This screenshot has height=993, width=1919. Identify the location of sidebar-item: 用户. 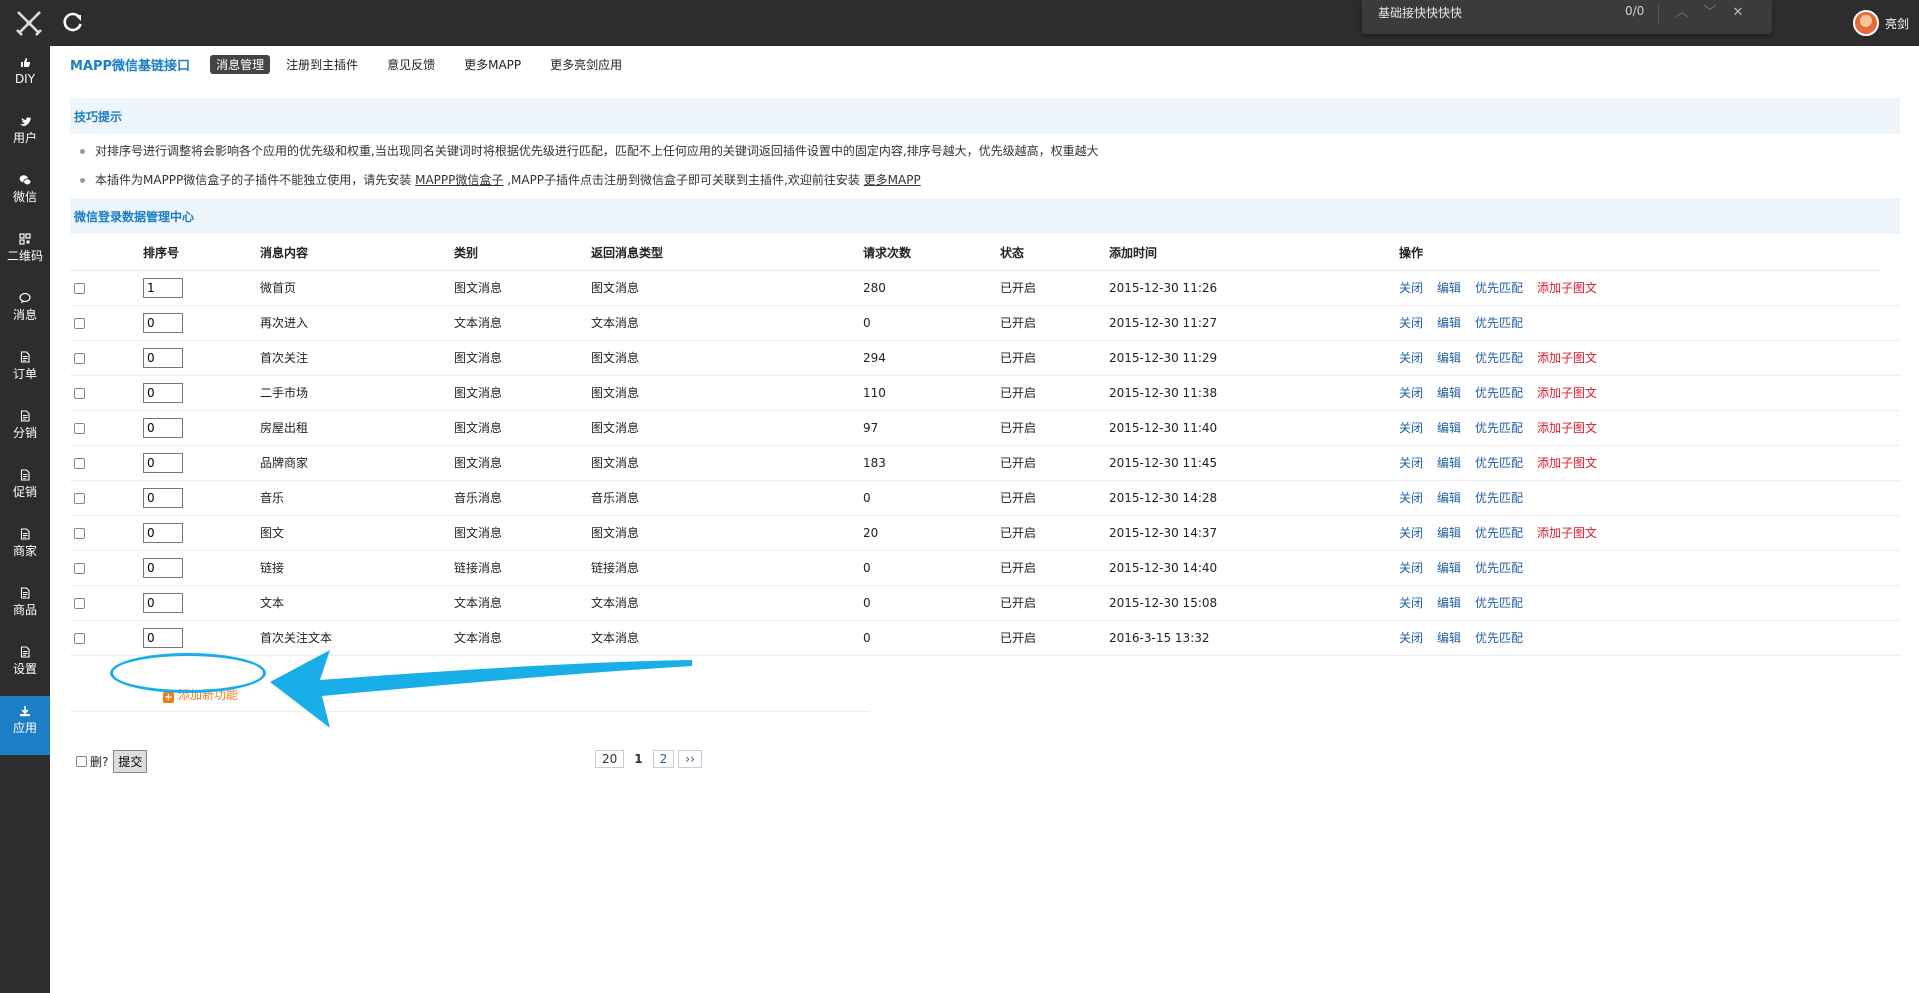
(25, 135).